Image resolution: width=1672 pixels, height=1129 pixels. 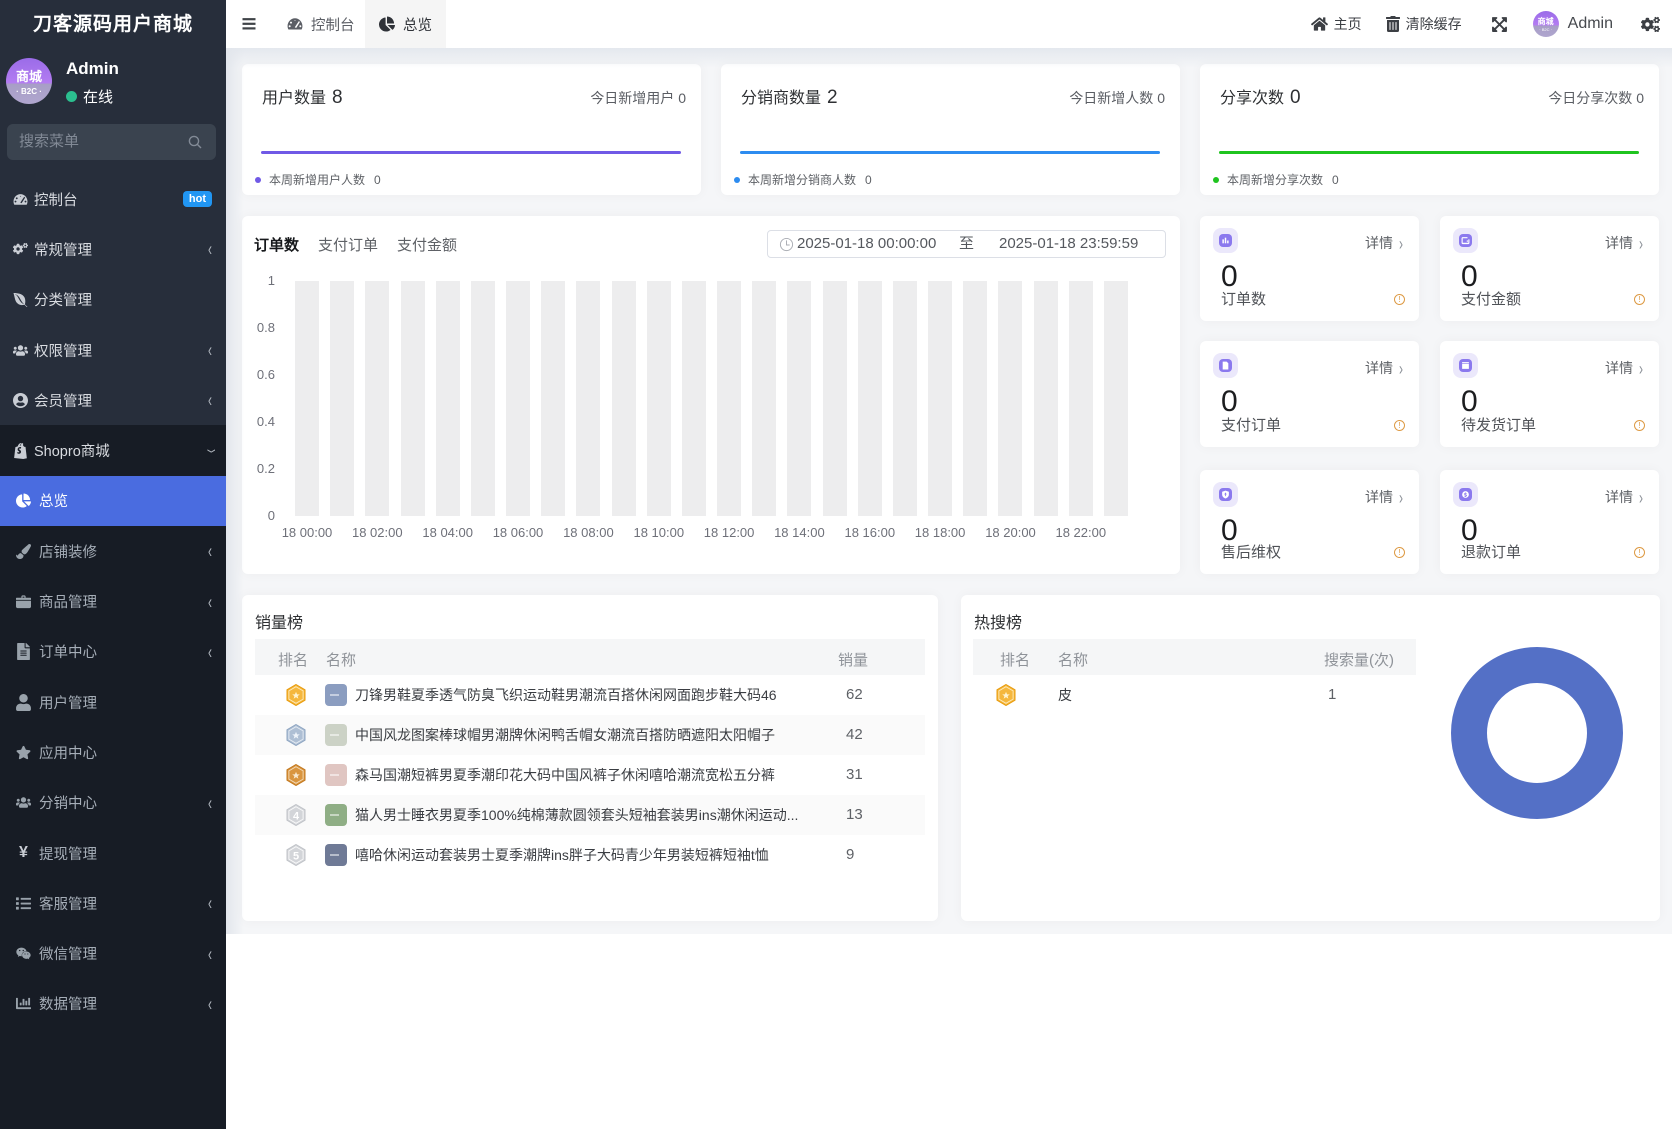 What do you see at coordinates (296, 817) in the screenshot?
I see `svg-text: 4` at bounding box center [296, 817].